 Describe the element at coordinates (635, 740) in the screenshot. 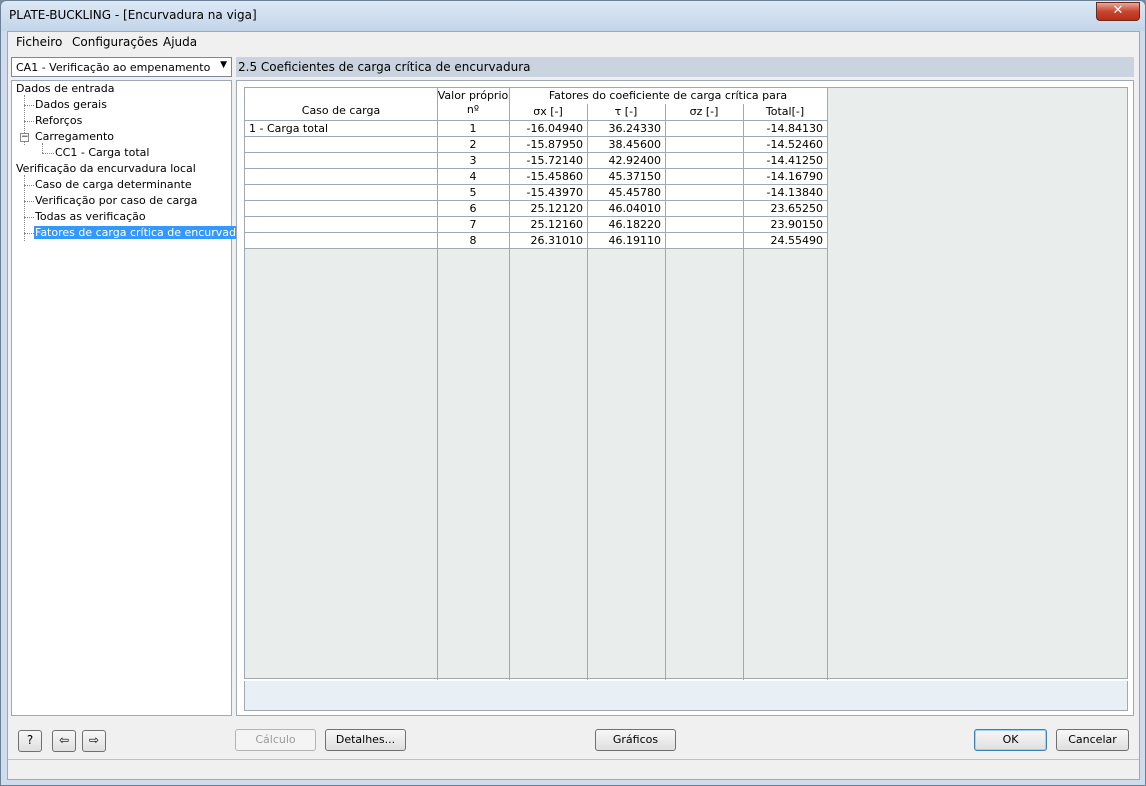

I see `graphics-button: Gráficos` at that location.